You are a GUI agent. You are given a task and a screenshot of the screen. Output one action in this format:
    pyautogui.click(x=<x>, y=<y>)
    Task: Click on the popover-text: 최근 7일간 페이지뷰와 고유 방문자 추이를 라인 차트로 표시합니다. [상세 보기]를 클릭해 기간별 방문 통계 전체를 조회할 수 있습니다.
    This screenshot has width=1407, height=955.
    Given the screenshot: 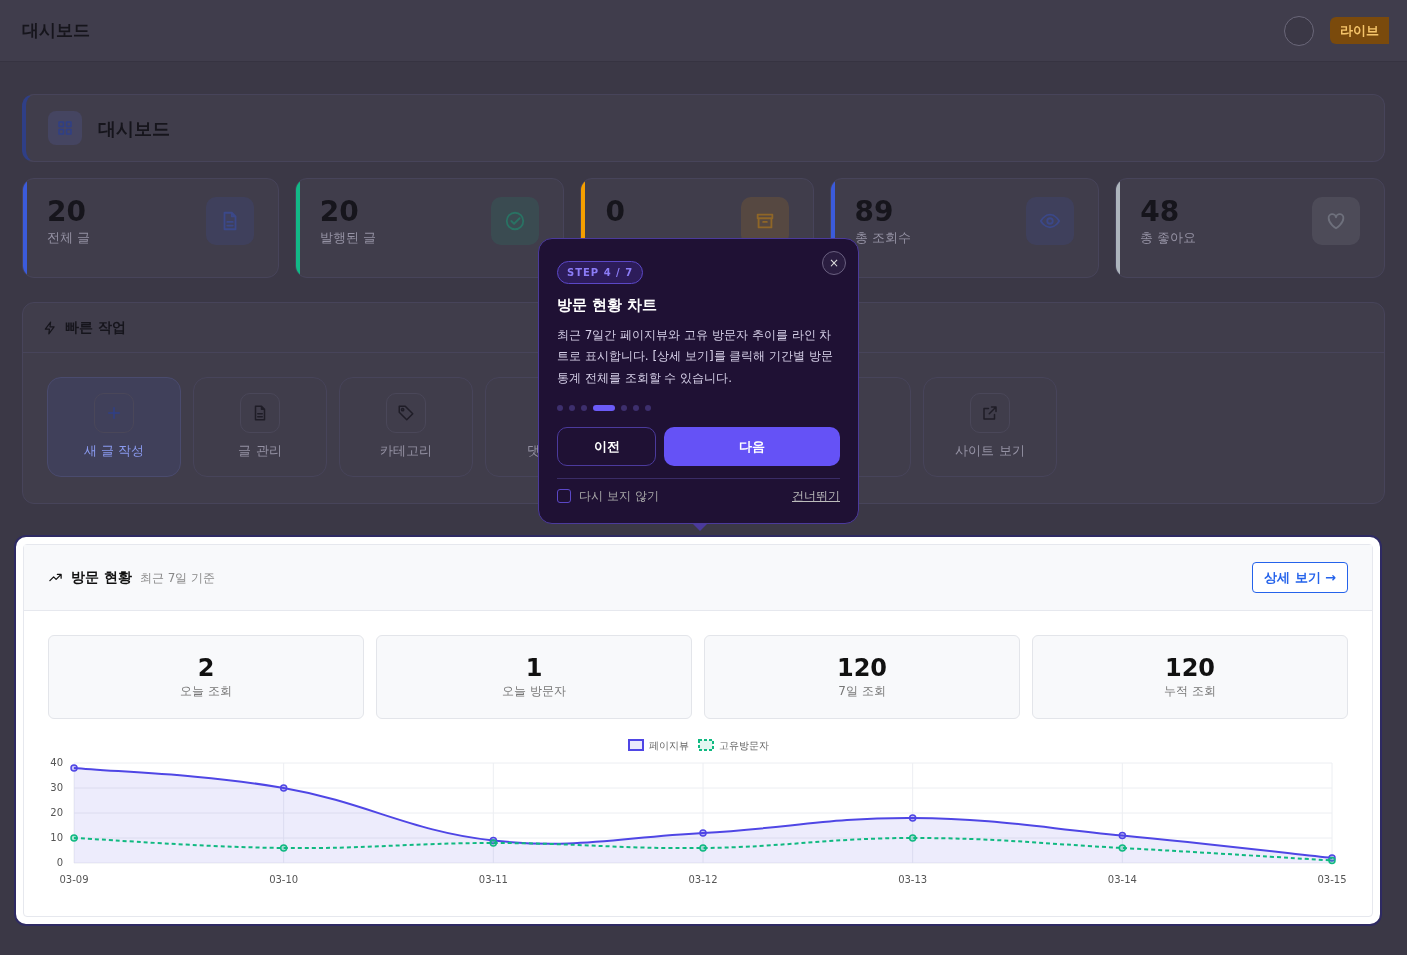 What is the action you would take?
    pyautogui.click(x=696, y=356)
    